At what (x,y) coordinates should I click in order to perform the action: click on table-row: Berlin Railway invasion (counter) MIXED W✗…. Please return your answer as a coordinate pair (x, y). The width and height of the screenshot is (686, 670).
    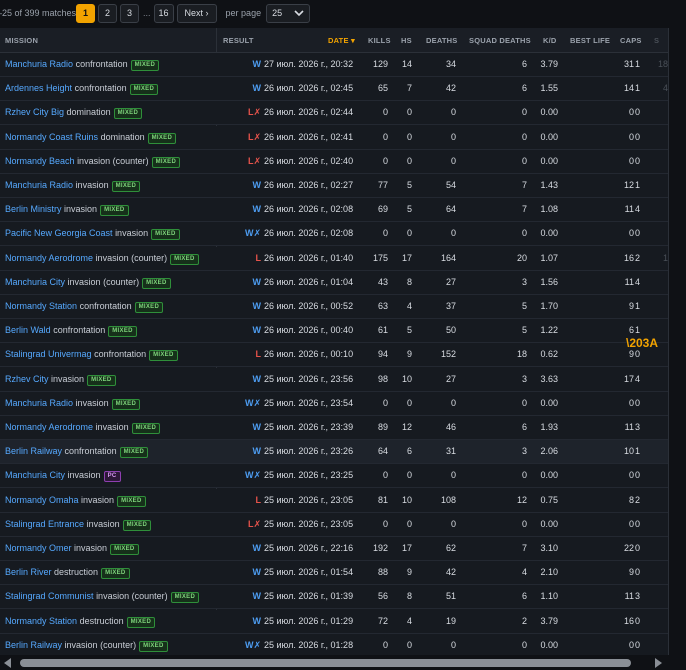
    Looking at the image, I should click on (334, 644).